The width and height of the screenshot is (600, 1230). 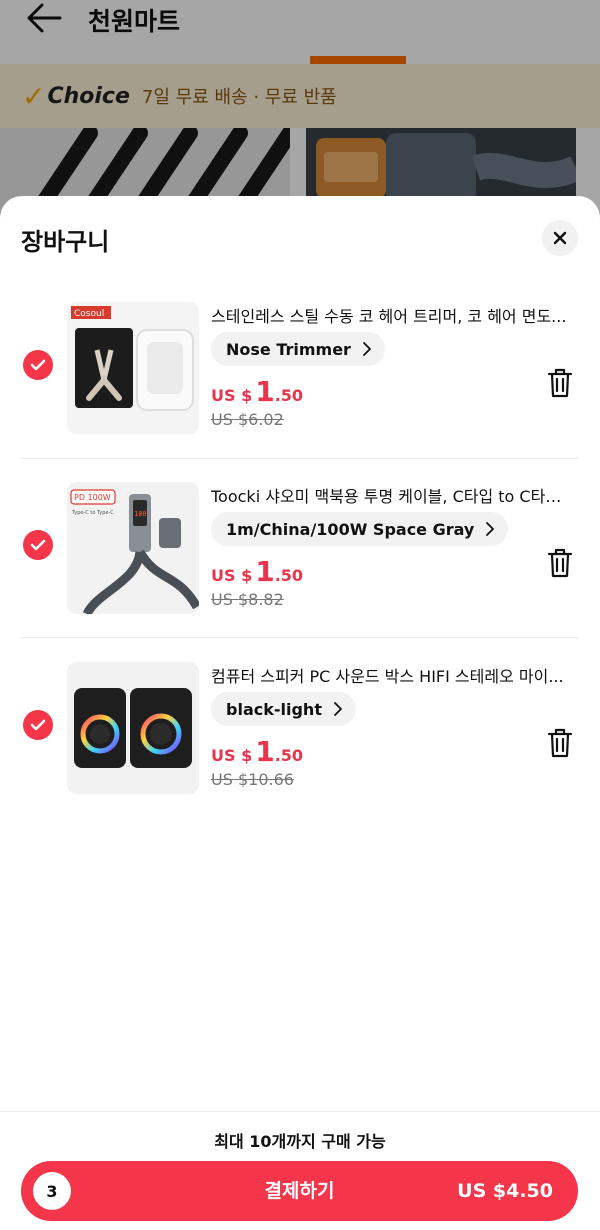 I want to click on variant-selector: Nose Trimmer, so click(x=298, y=349).